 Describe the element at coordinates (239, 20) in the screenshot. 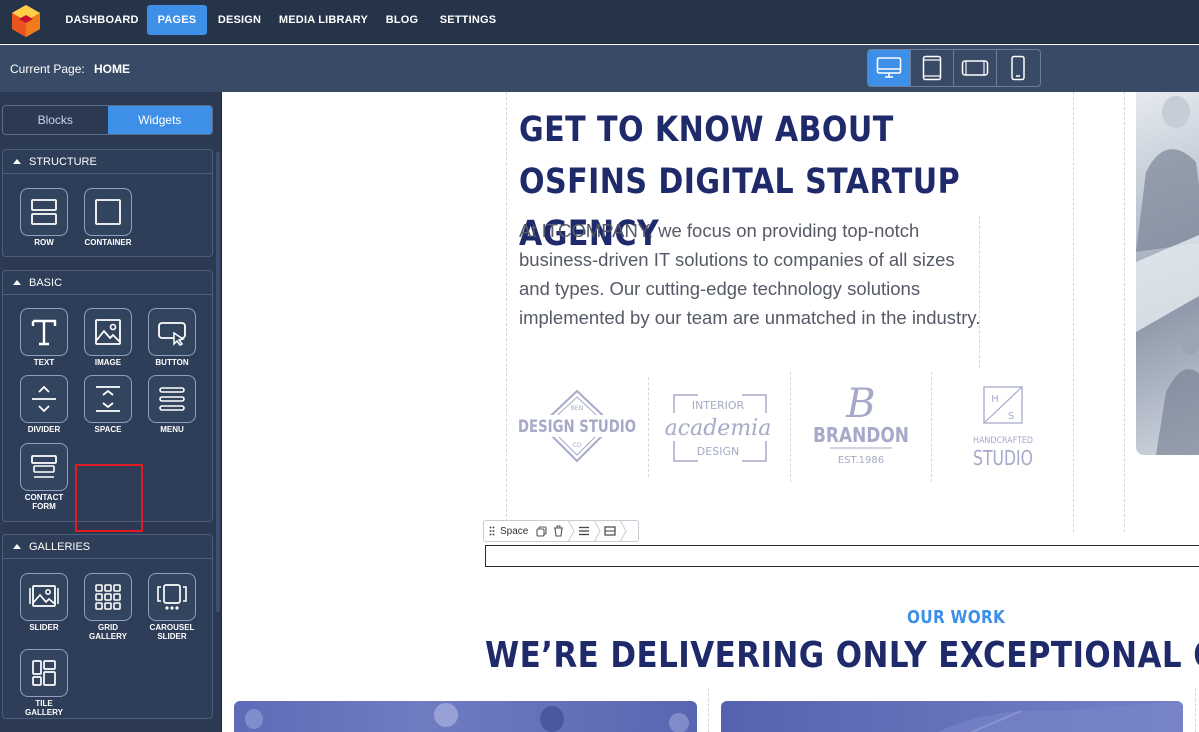

I see `nav-design: DESIGN` at that location.